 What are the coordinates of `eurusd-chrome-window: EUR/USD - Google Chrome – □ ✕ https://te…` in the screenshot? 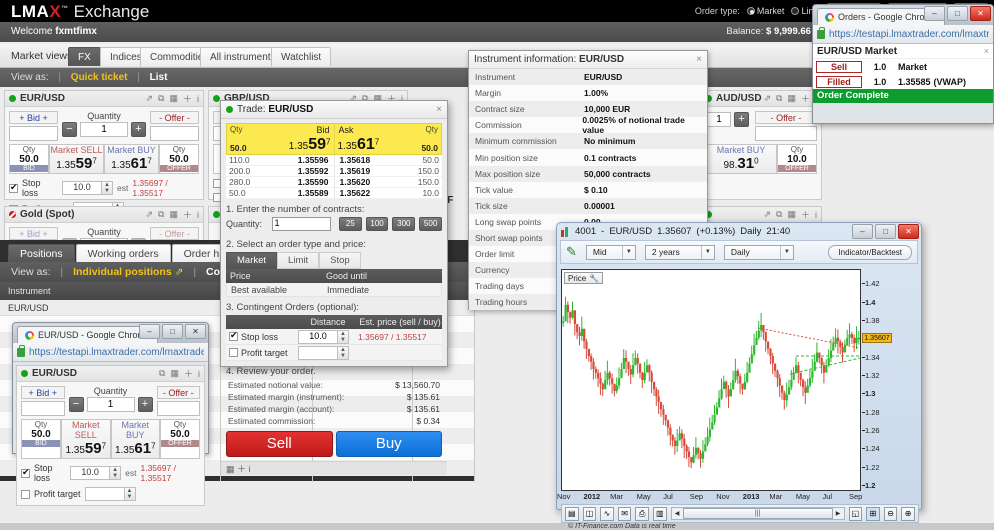 It's located at (110, 414).